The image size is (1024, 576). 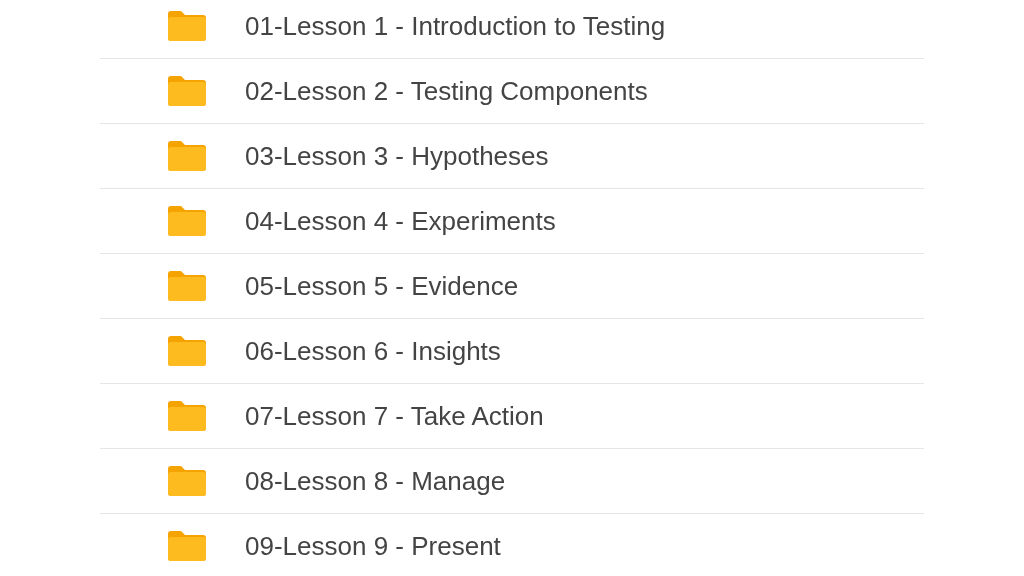 What do you see at coordinates (394, 416) in the screenshot?
I see `folder-name: 07-Lesson 7 - Take Action` at bounding box center [394, 416].